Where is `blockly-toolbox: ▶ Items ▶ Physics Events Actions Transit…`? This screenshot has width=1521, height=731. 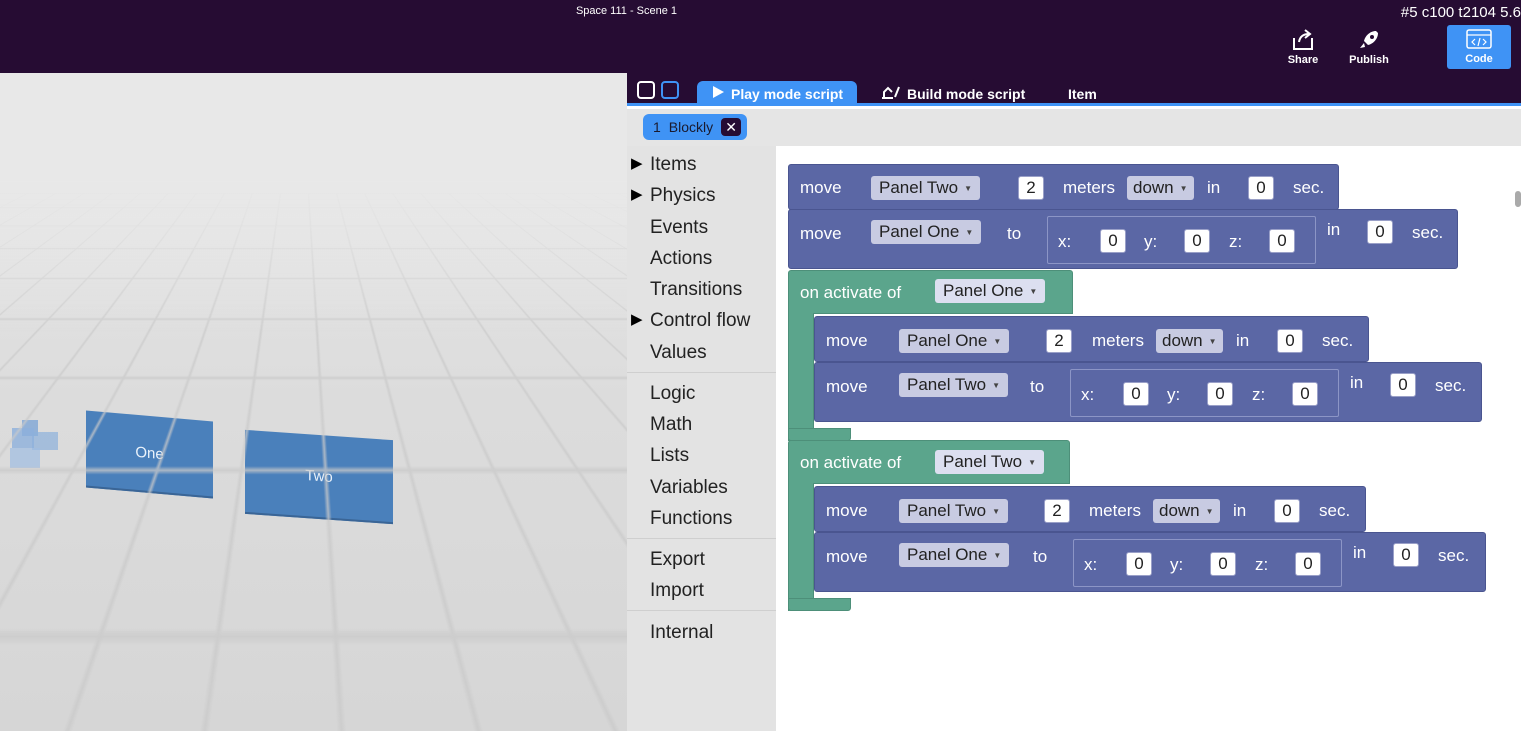
blockly-toolbox: ▶ Items ▶ Physics Events Actions Transit… is located at coordinates (701, 438).